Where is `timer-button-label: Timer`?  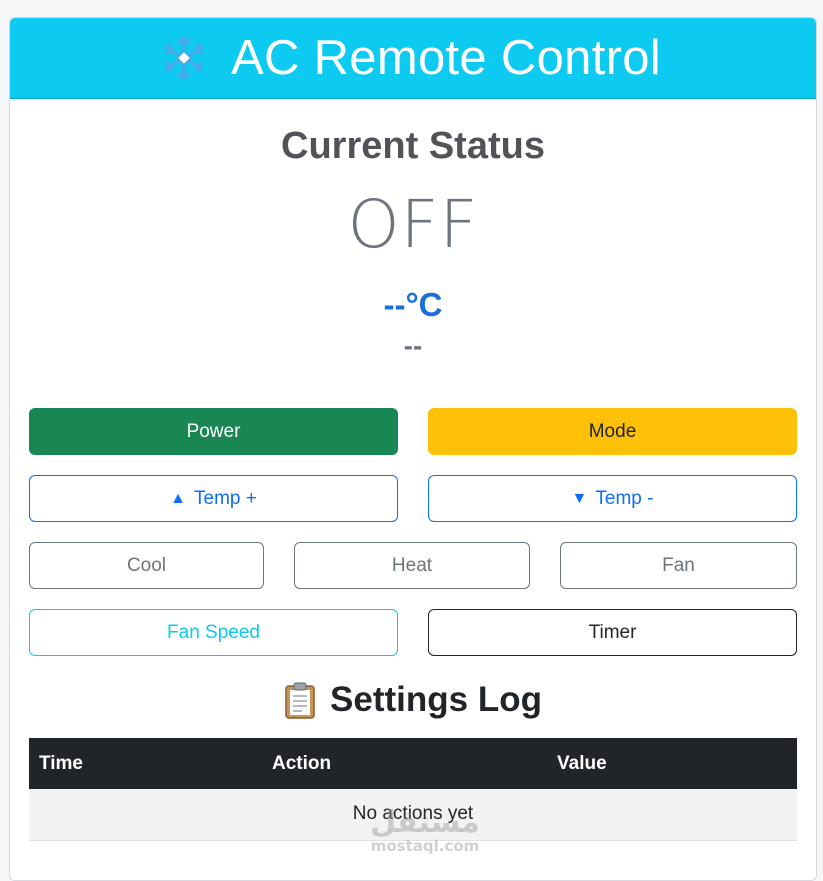 timer-button-label: Timer is located at coordinates (612, 632).